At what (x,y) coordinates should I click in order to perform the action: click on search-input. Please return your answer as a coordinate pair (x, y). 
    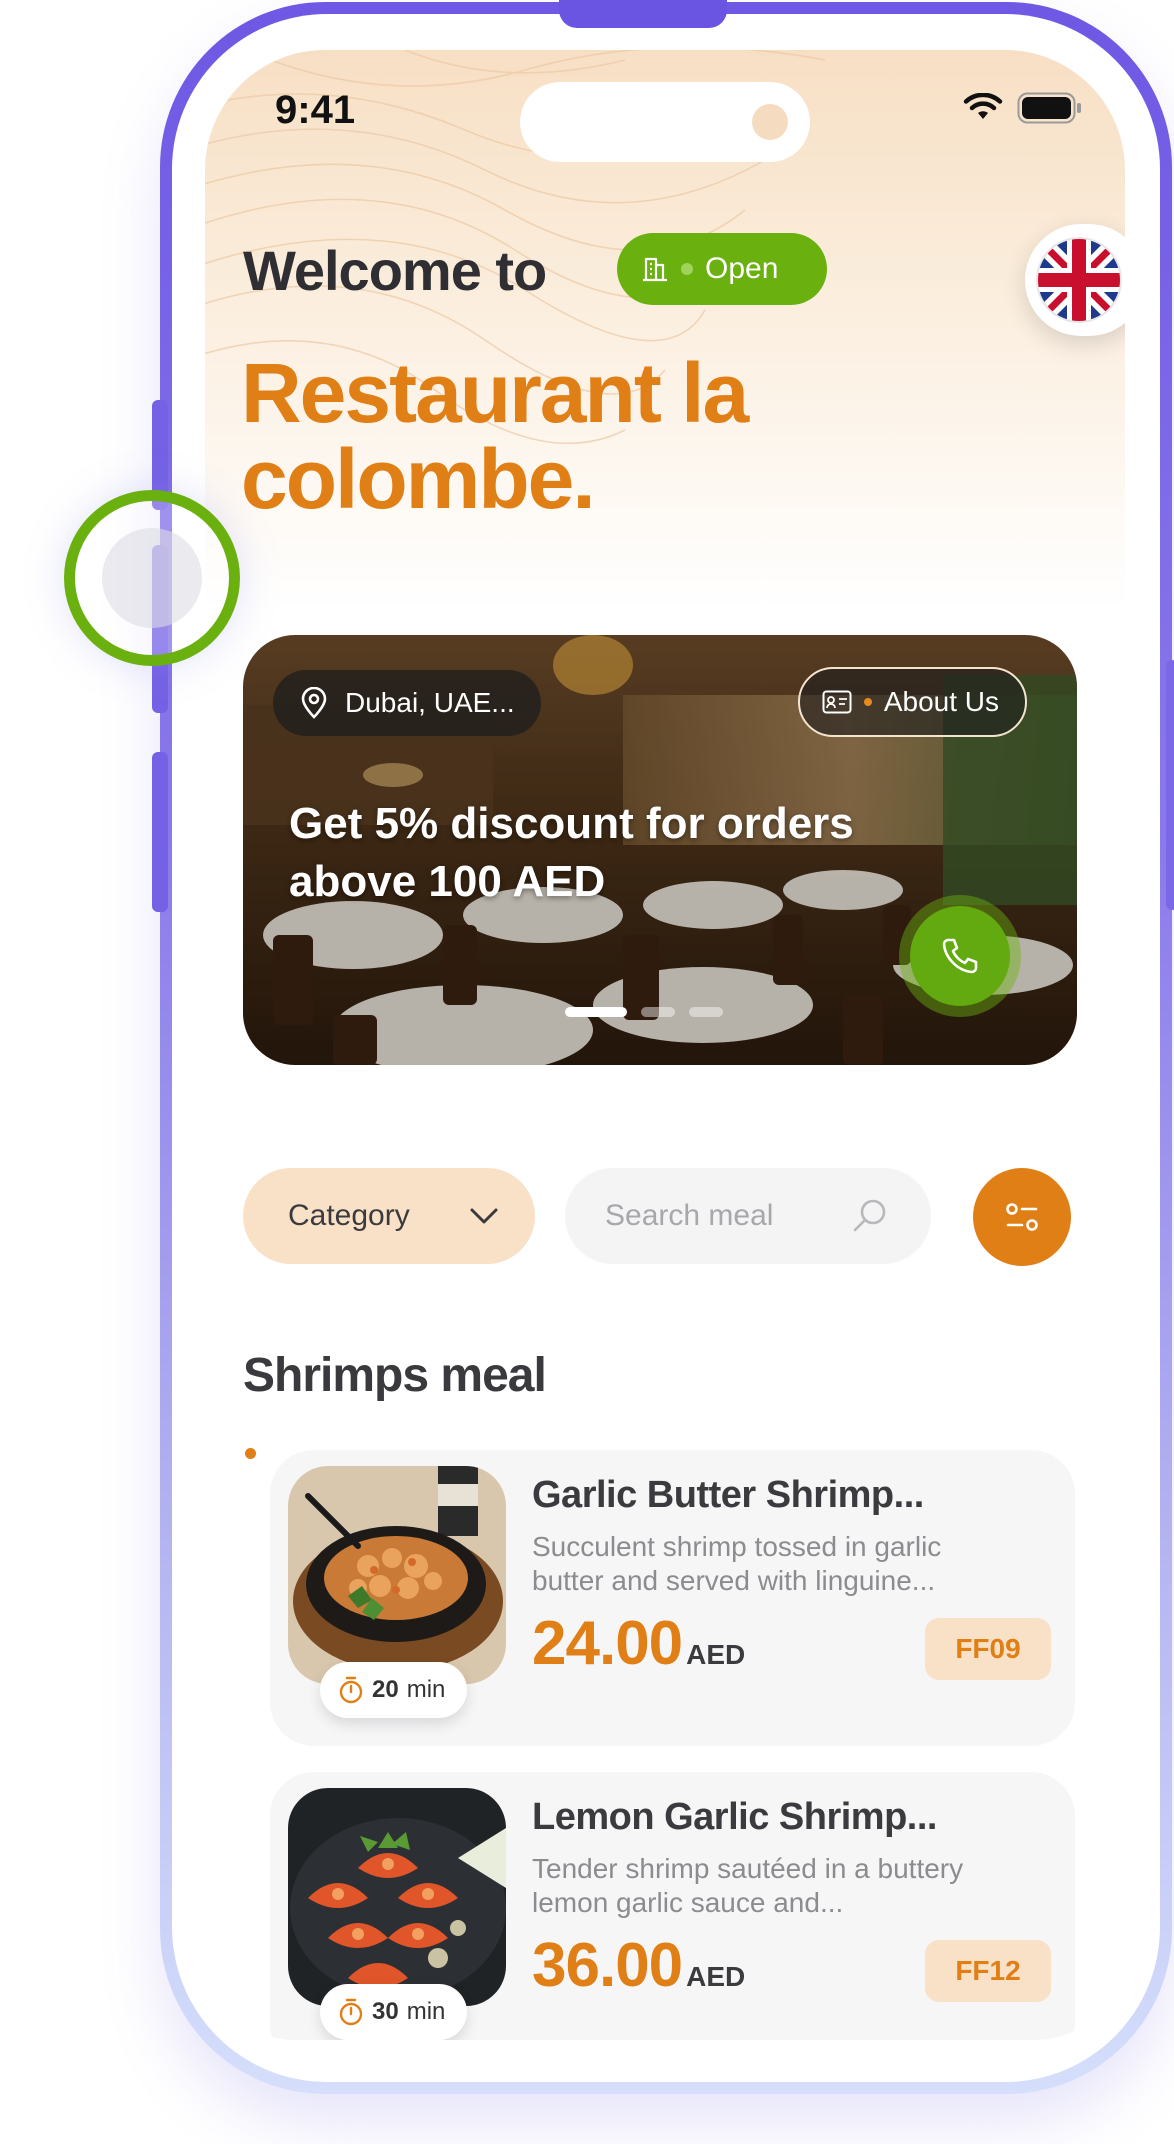
    Looking at the image, I should click on (715, 1216).